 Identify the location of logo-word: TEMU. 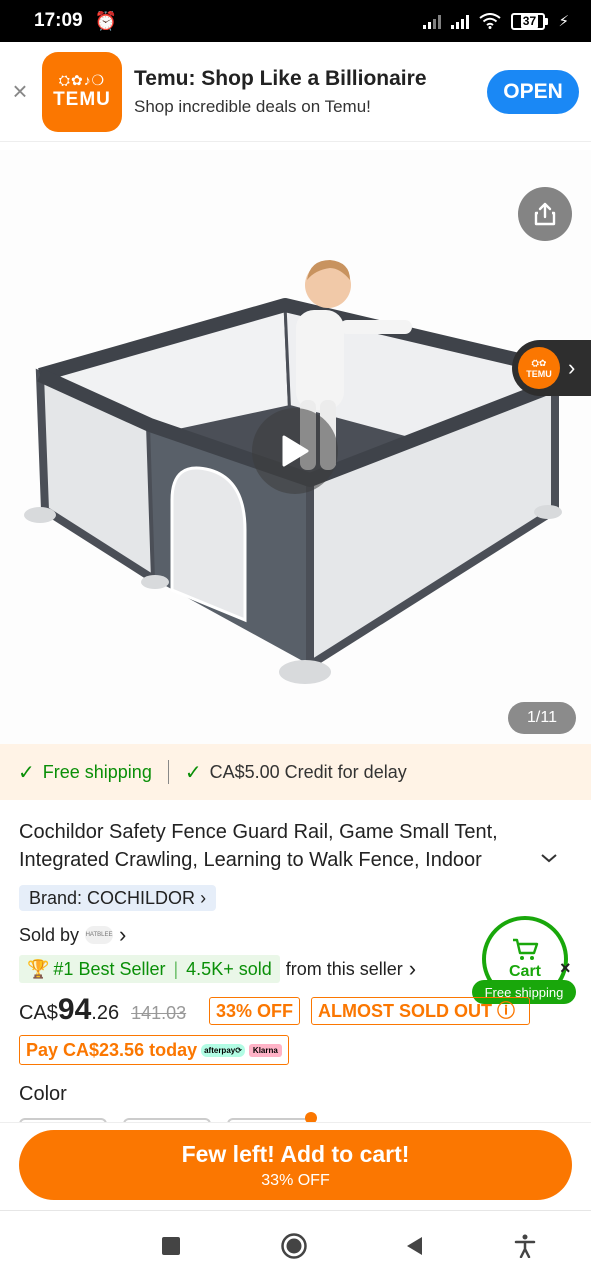
(82, 99).